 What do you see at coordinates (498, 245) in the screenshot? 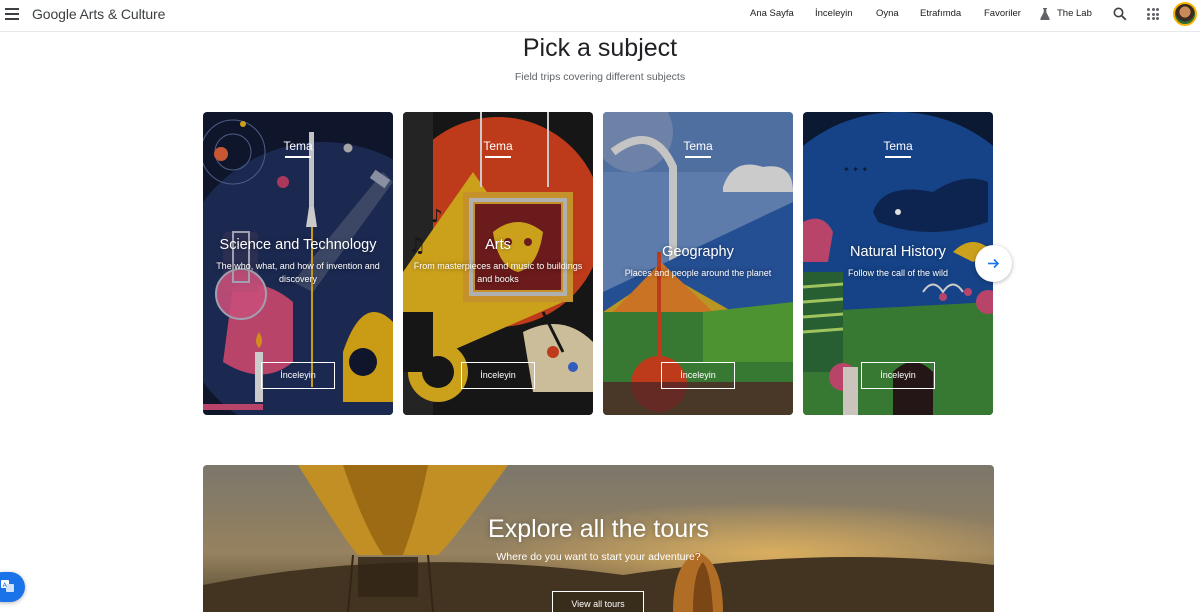
I see `card-title: Arts` at bounding box center [498, 245].